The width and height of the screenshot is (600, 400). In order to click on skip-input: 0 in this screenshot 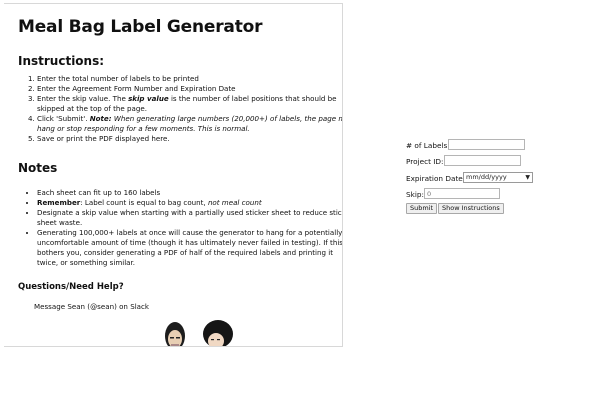, I will do `click(462, 193)`.